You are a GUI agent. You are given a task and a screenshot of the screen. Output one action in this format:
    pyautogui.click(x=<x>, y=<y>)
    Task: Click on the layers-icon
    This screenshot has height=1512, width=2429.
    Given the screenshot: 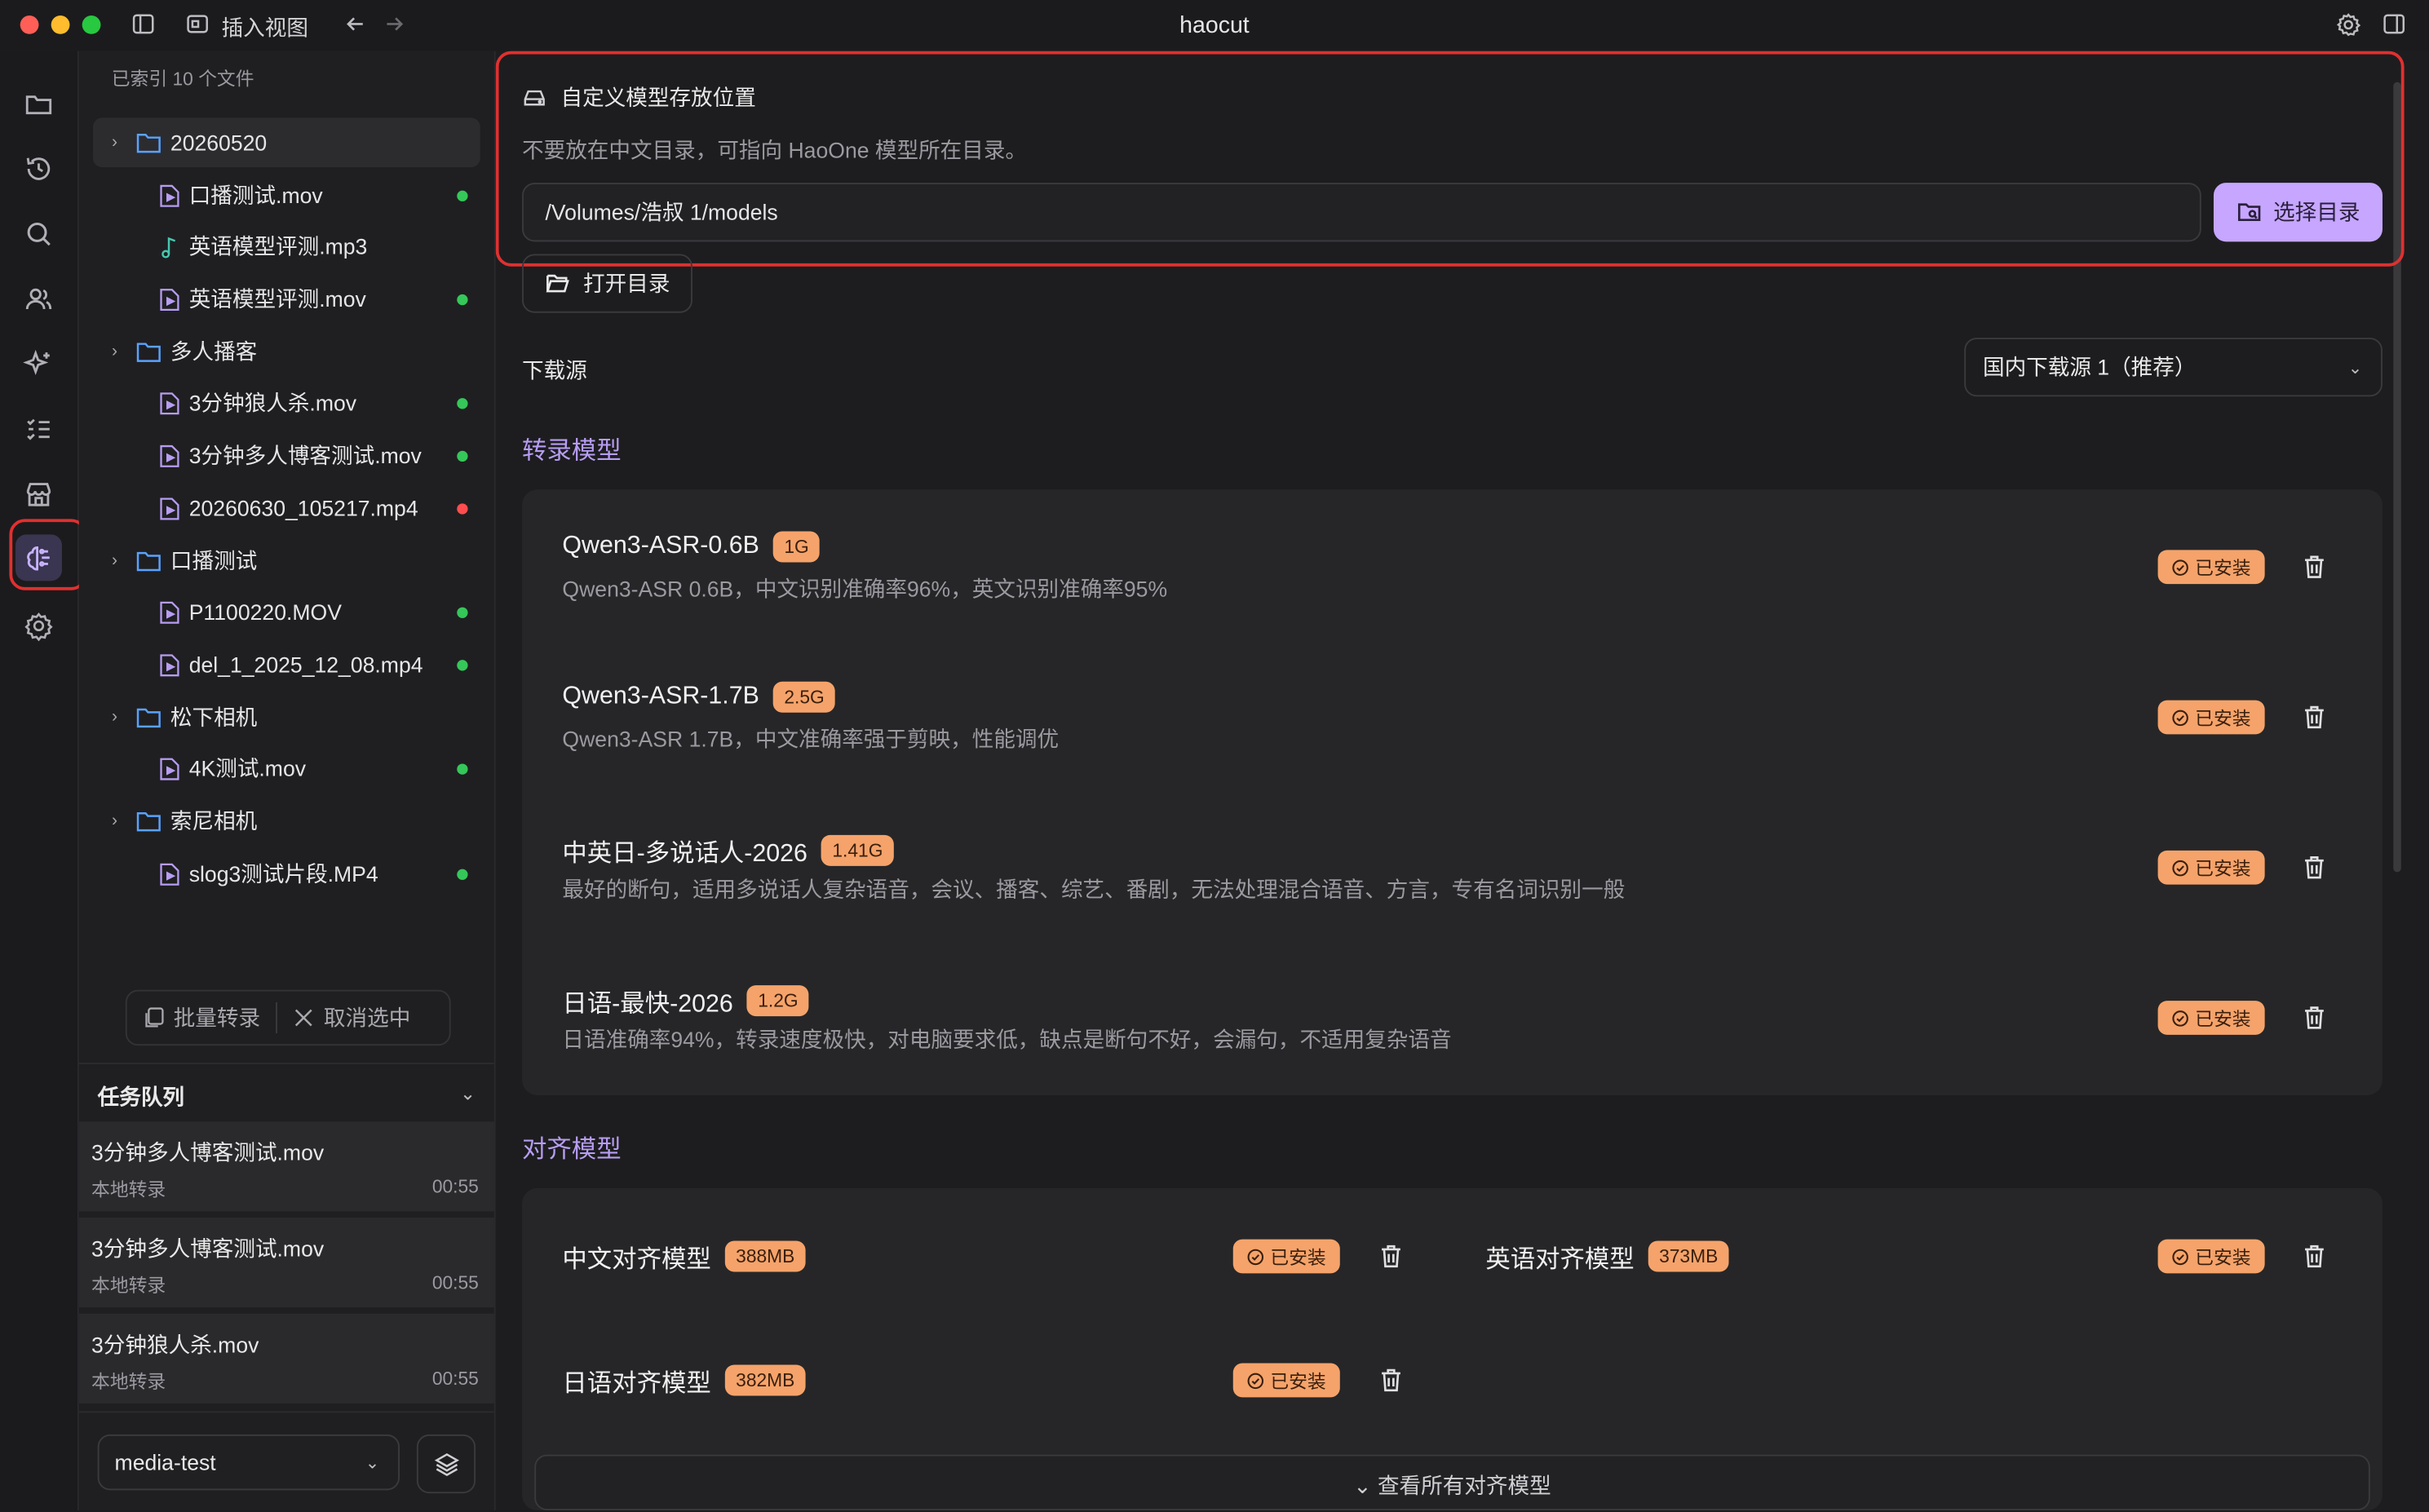 What is the action you would take?
    pyautogui.click(x=446, y=1464)
    